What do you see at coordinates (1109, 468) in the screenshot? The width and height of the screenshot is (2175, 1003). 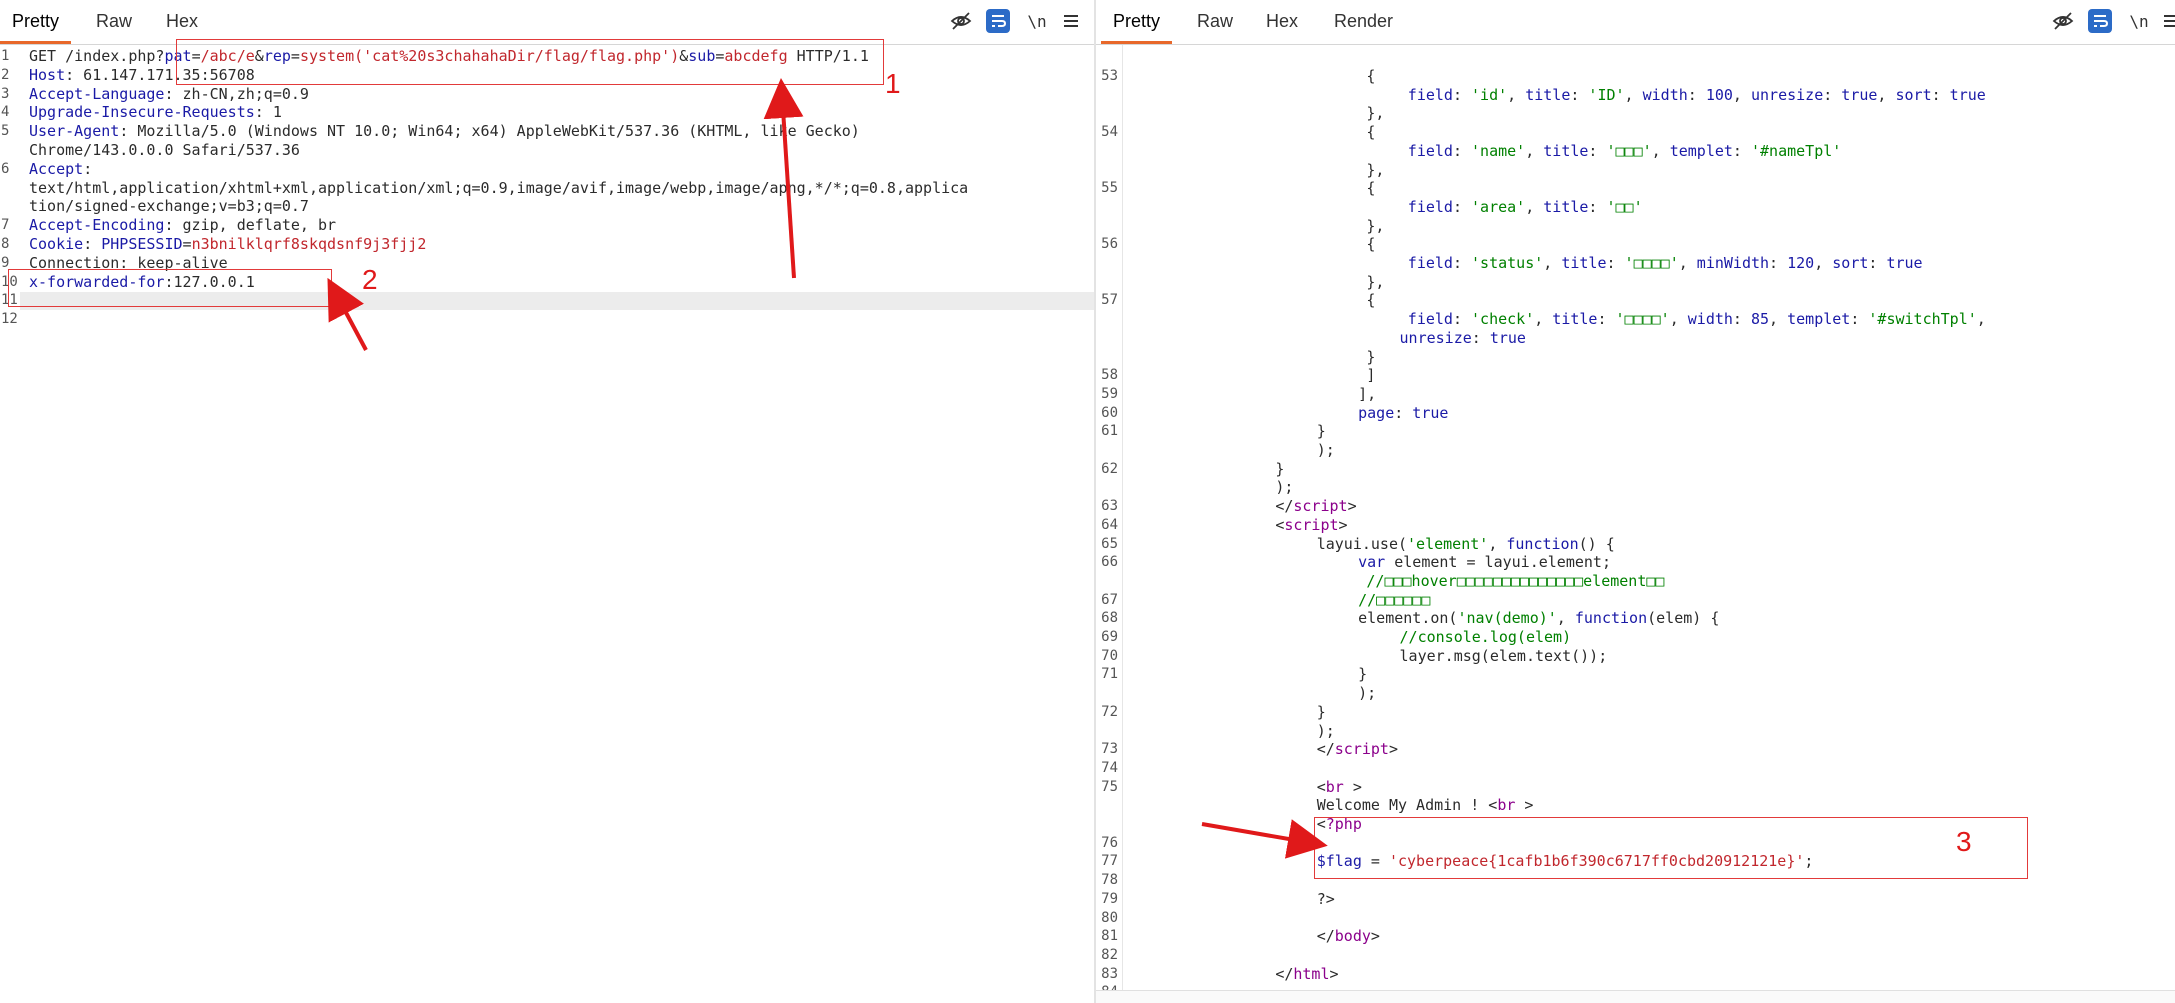 I see `line-number: 62` at bounding box center [1109, 468].